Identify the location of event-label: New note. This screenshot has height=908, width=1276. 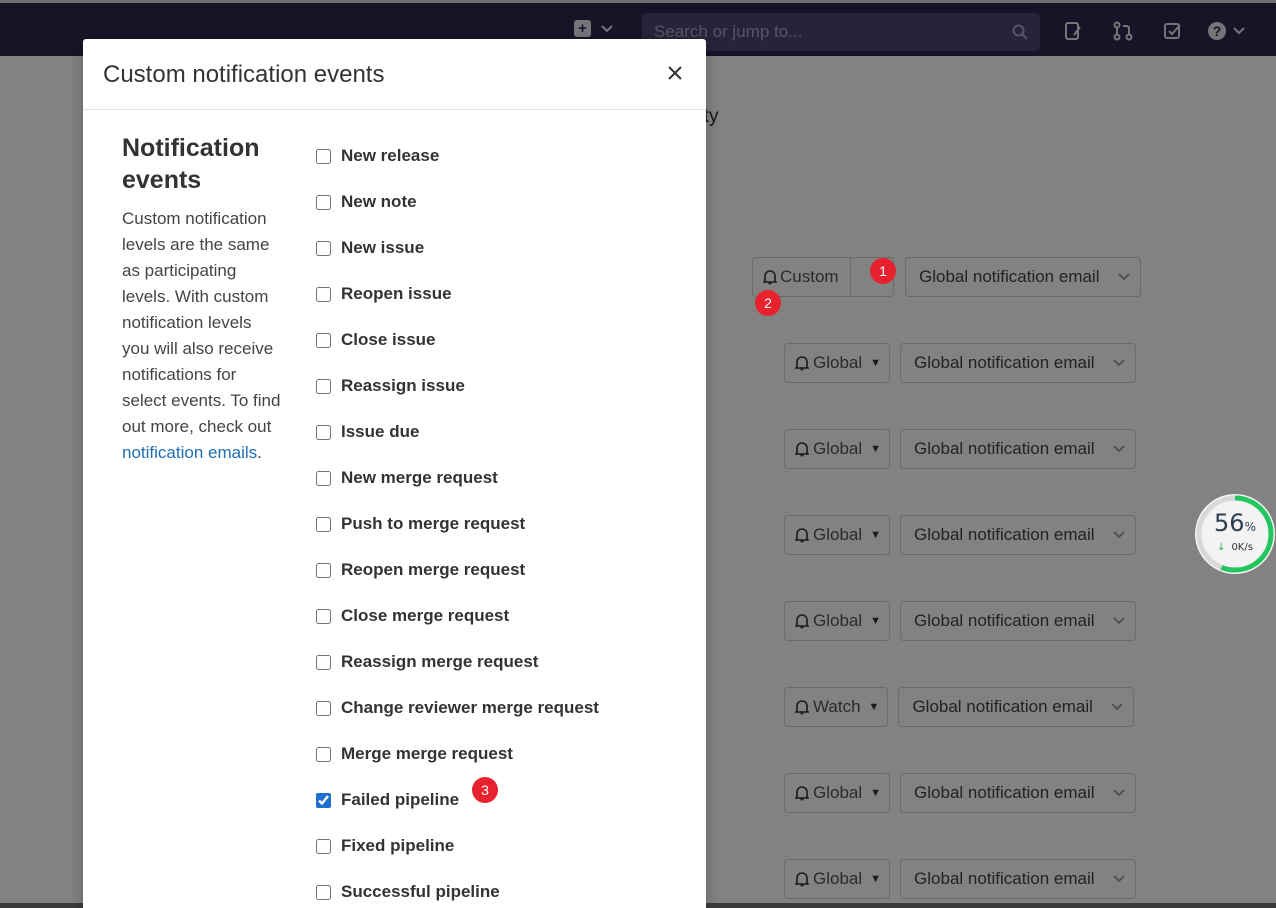
(379, 202).